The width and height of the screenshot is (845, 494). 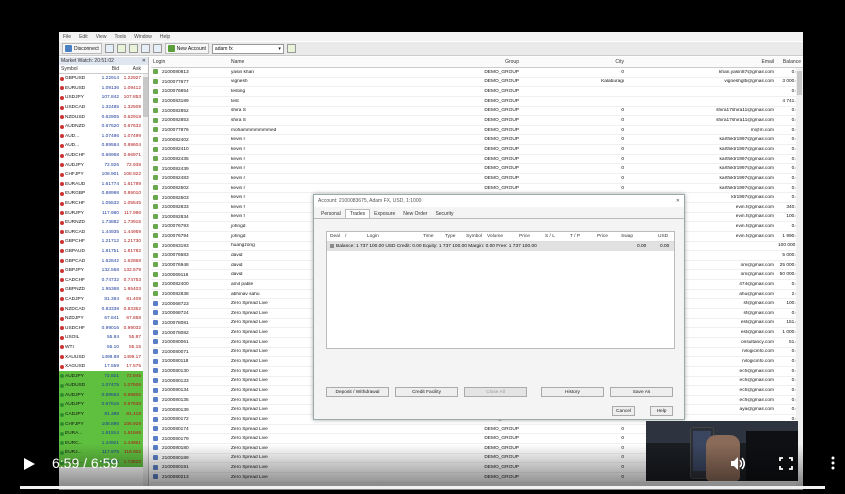 What do you see at coordinates (82, 48) in the screenshot?
I see `disconnect-button: Disconnect` at bounding box center [82, 48].